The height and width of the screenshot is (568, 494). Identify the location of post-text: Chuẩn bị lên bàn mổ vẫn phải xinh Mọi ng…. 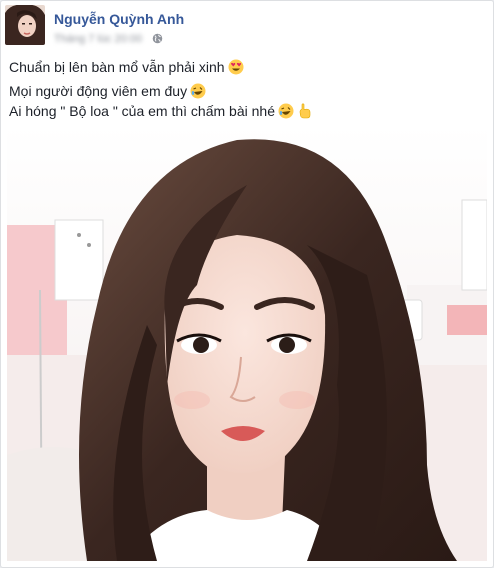
(244, 89).